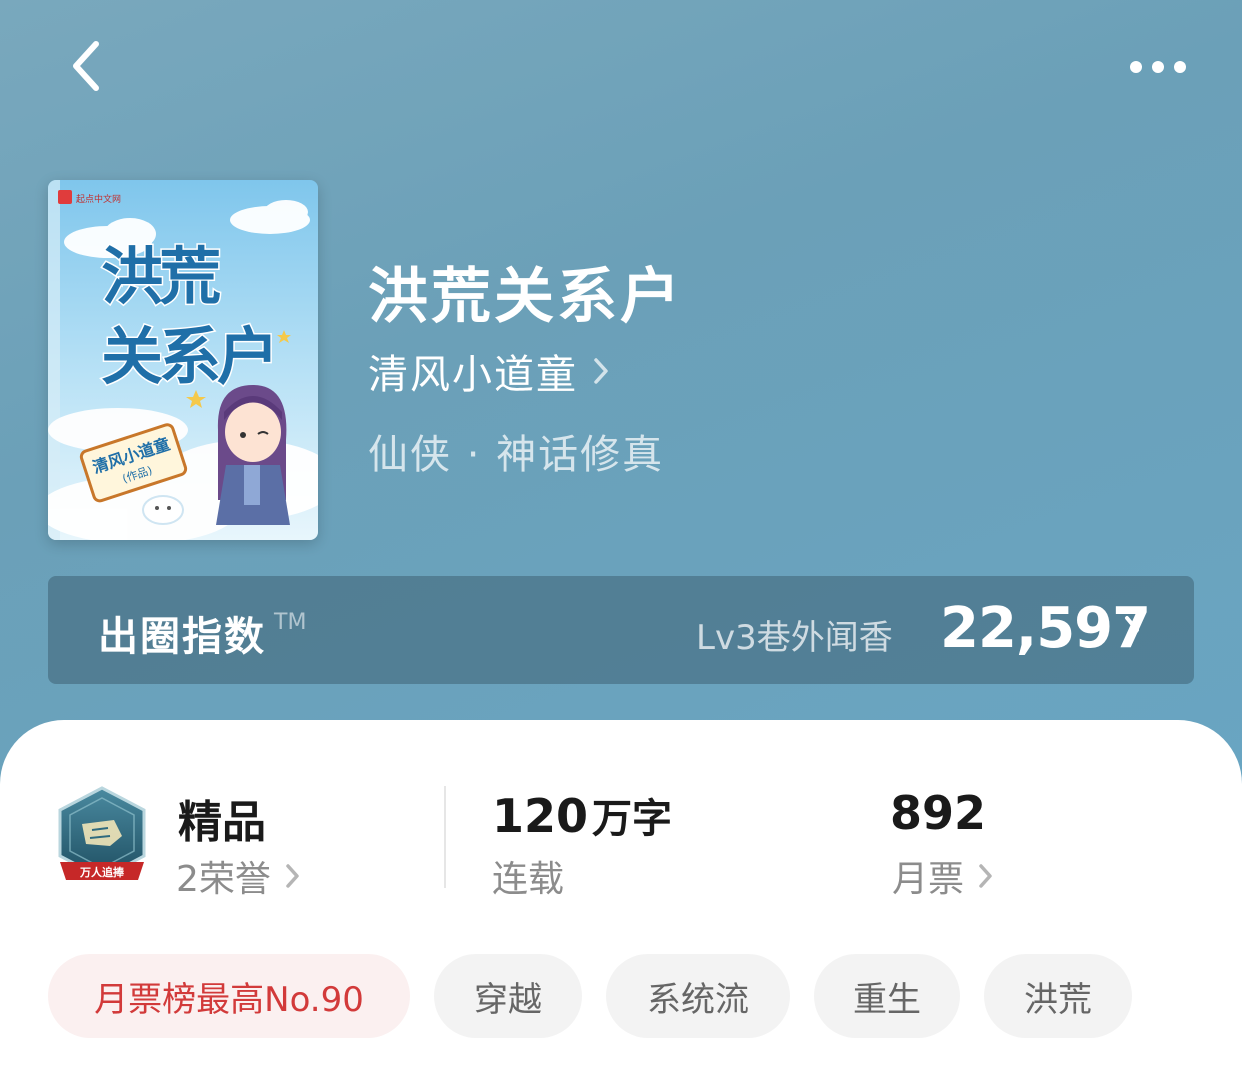  I want to click on author-link: 清风小道童, so click(489, 371).